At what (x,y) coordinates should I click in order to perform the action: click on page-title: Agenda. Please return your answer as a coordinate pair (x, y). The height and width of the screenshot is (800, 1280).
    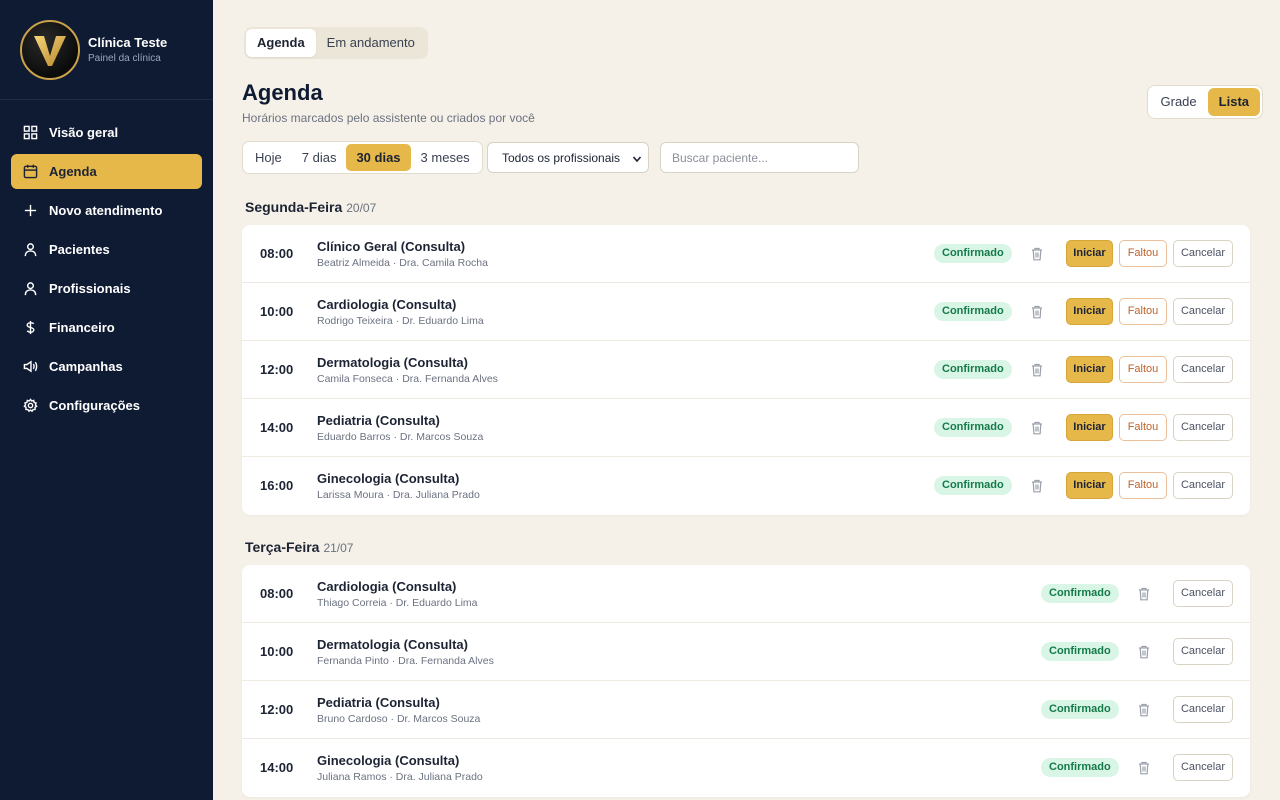
    Looking at the image, I should click on (282, 92).